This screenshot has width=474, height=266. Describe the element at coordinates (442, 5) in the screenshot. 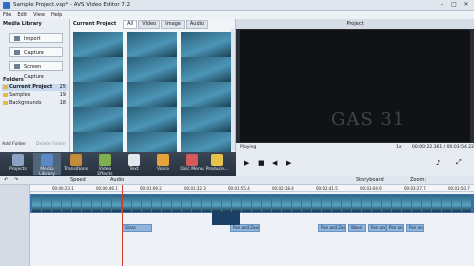

I see `minimize-icon: –` at that location.